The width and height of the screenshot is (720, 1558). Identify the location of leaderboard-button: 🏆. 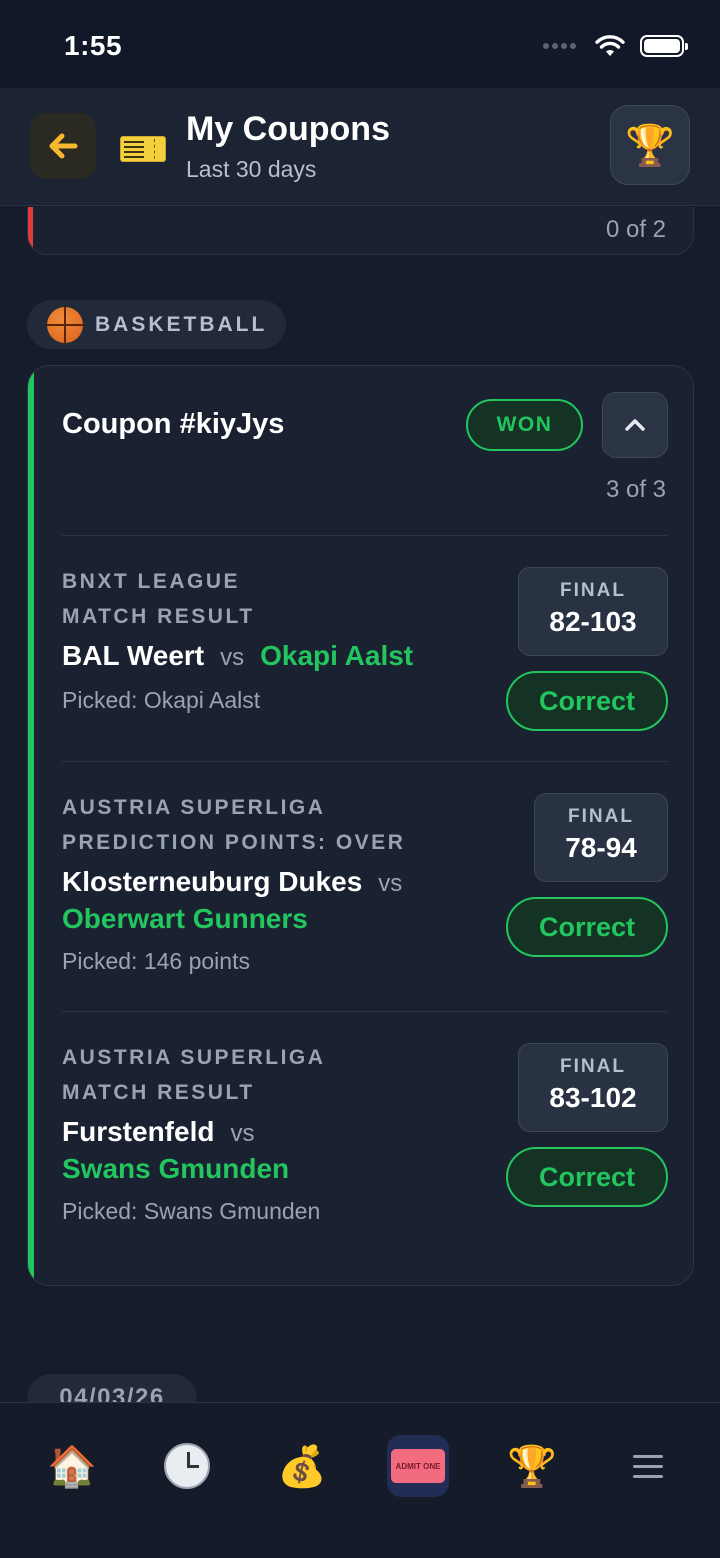
(650, 145).